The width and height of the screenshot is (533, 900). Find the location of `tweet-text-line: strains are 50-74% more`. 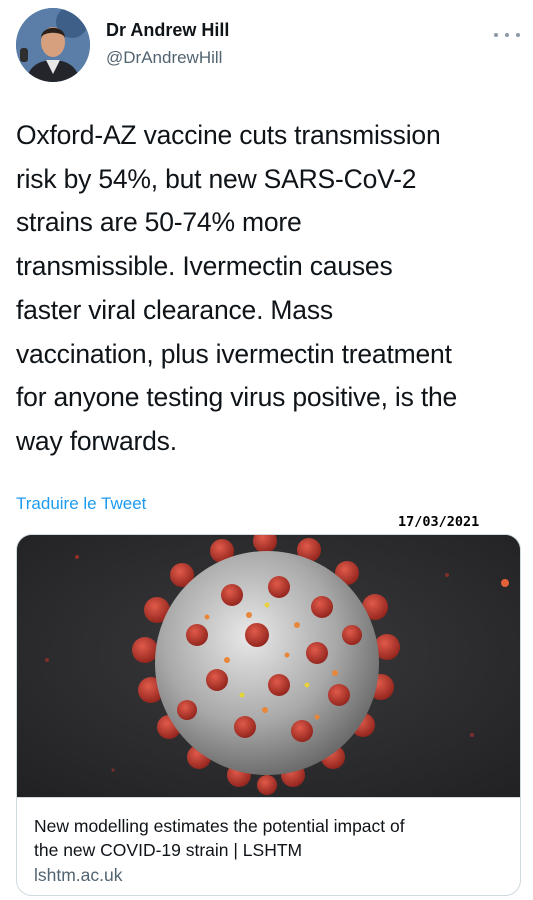

tweet-text-line: strains are 50-74% more is located at coordinates (159, 222).